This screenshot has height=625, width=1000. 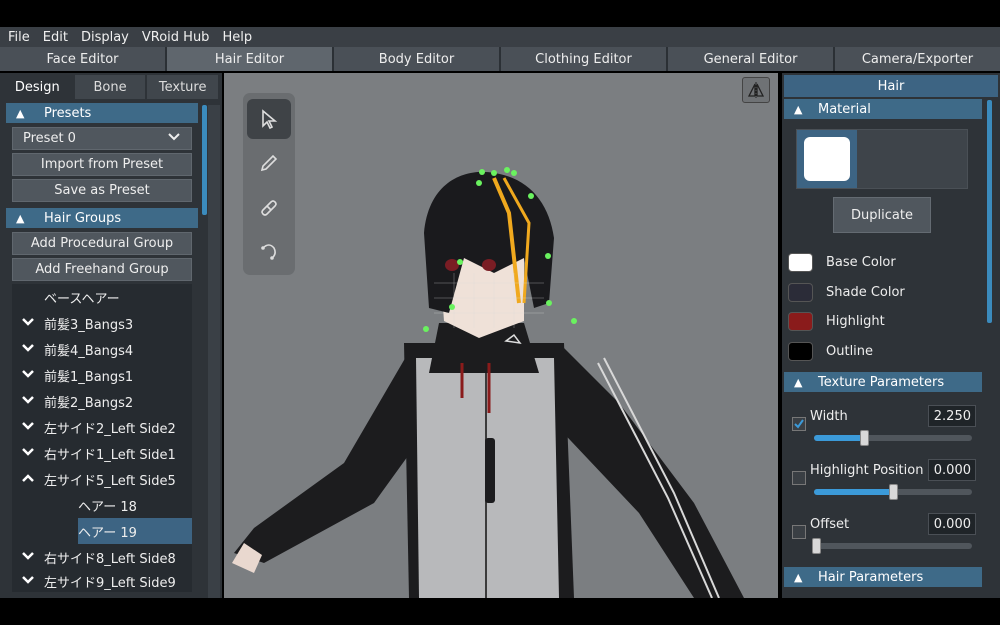 I want to click on list-item: 左サイド5_Left Side5, so click(x=102, y=479).